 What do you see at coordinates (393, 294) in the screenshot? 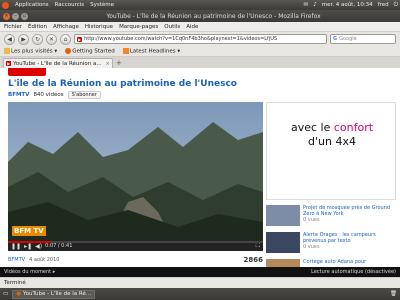
I see `trash-icon: 🗑` at bounding box center [393, 294].